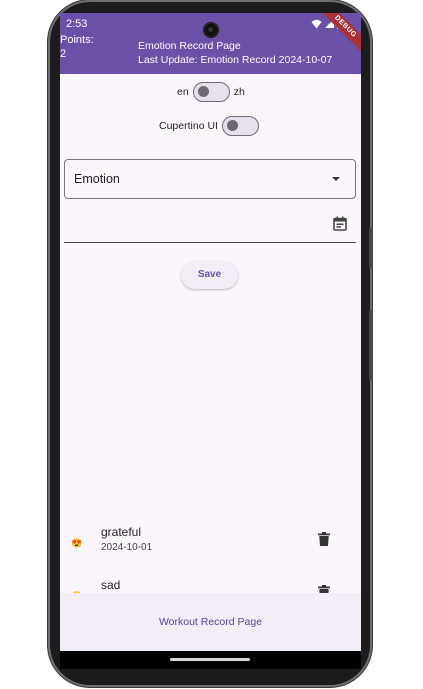 Image resolution: width=423 pixels, height=689 pixels. Describe the element at coordinates (210, 543) in the screenshot. I see `record-list-item: 😍 grateful 2024-10-01` at that location.